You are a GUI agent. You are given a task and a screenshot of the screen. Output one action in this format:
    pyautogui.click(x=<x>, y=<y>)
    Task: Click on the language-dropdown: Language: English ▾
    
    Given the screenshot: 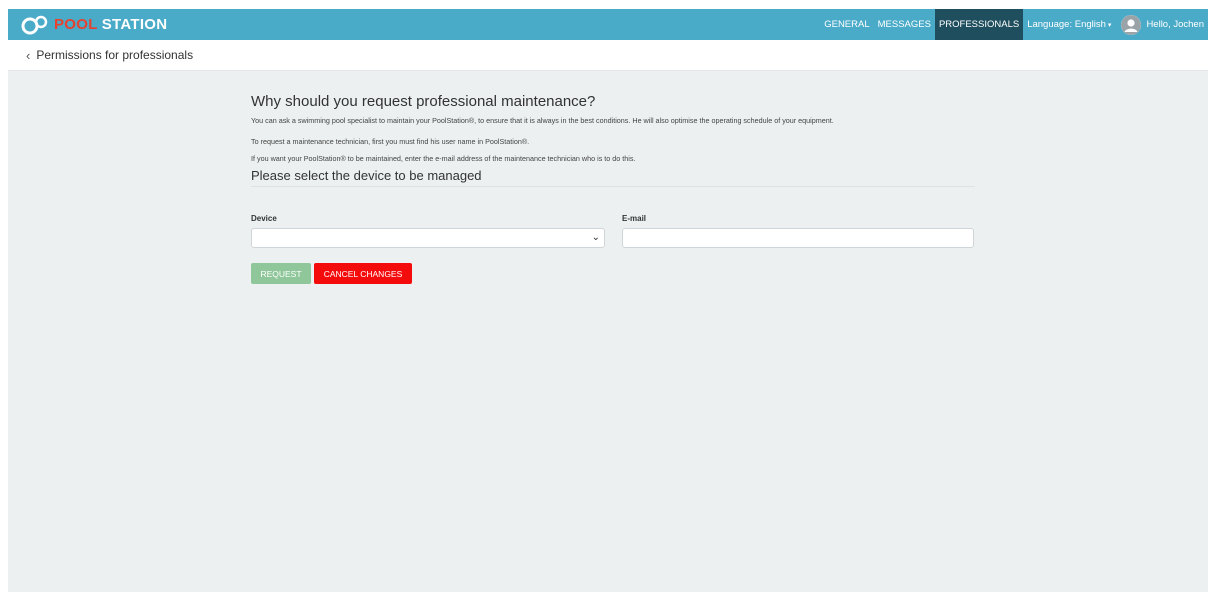 What is the action you would take?
    pyautogui.click(x=1069, y=24)
    